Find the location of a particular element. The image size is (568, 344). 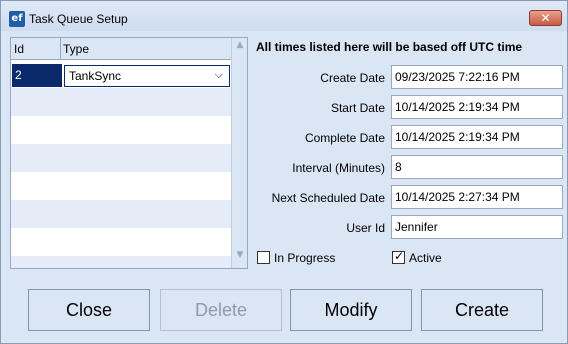

start-date-field: 10/14/2025 2:19:34 PM is located at coordinates (477, 107).